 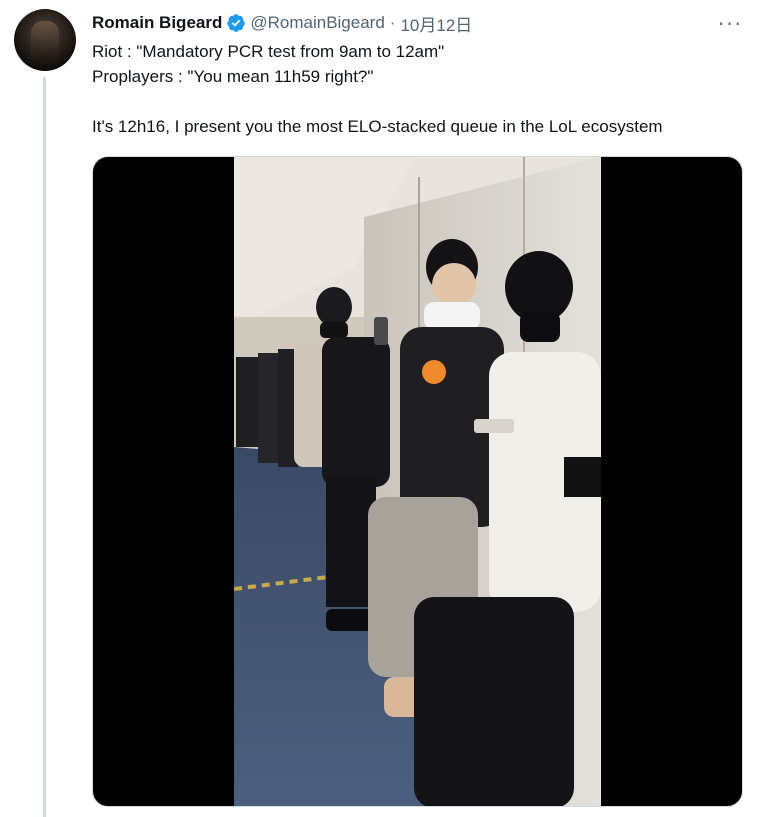 I want to click on thread-line, so click(x=44, y=447).